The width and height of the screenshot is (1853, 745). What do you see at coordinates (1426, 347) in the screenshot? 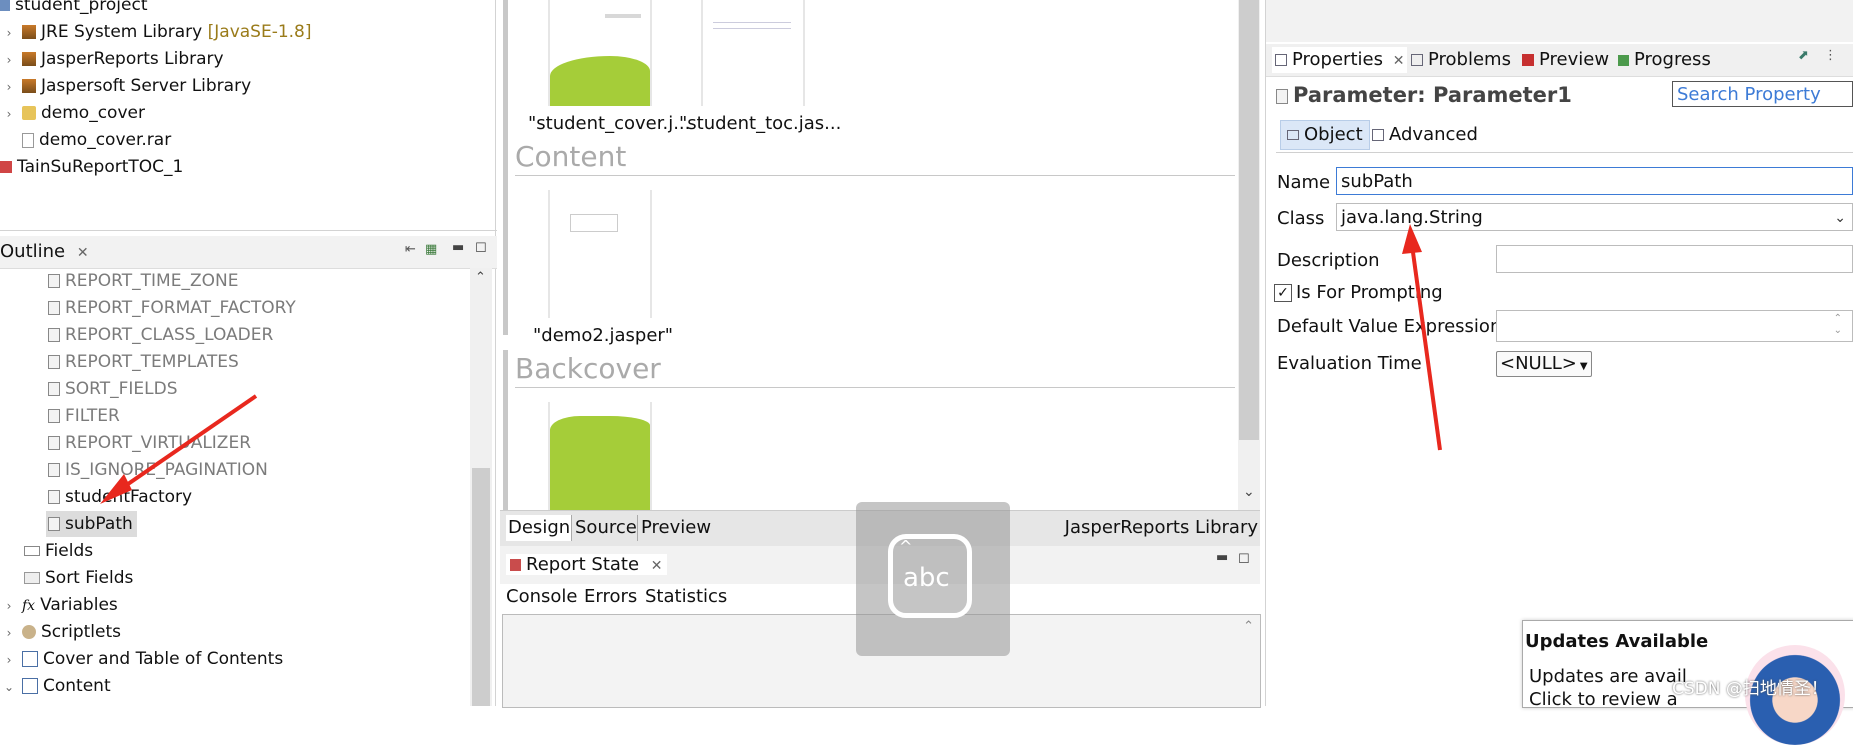
I see `annotation-arrow-right` at bounding box center [1426, 347].